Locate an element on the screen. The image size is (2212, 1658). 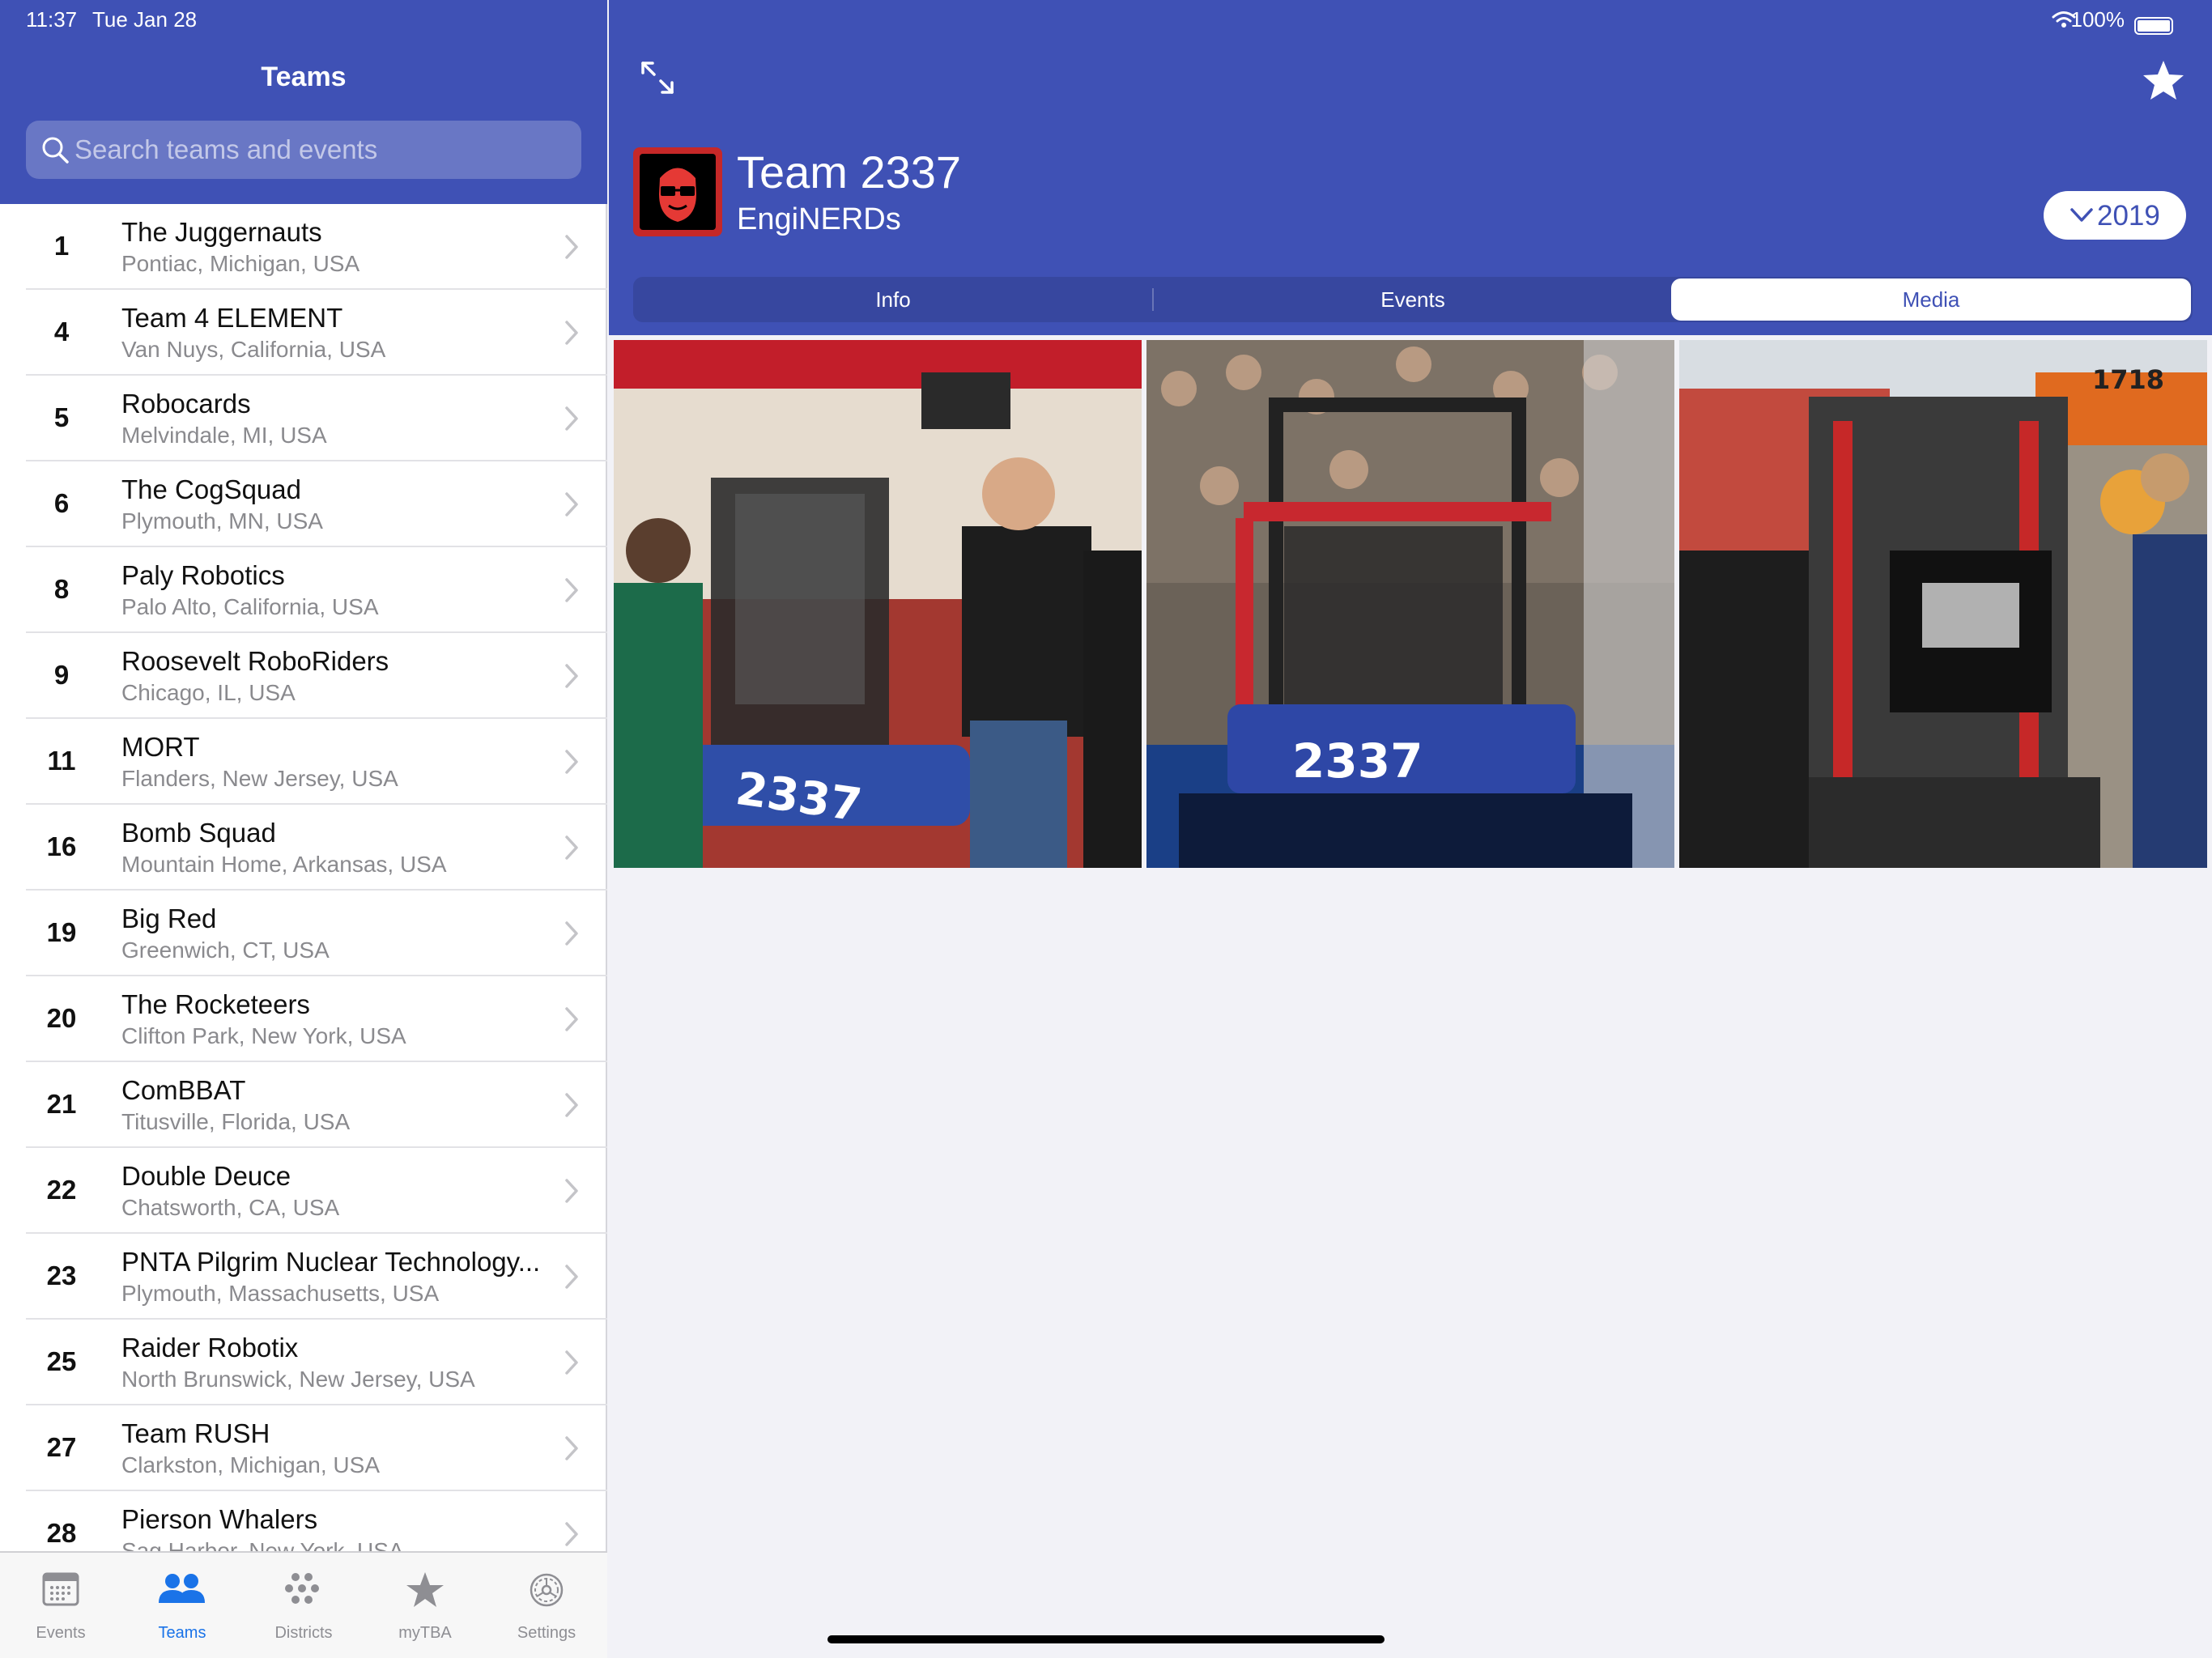
segment-control: Info Events Media is located at coordinates (1413, 299).